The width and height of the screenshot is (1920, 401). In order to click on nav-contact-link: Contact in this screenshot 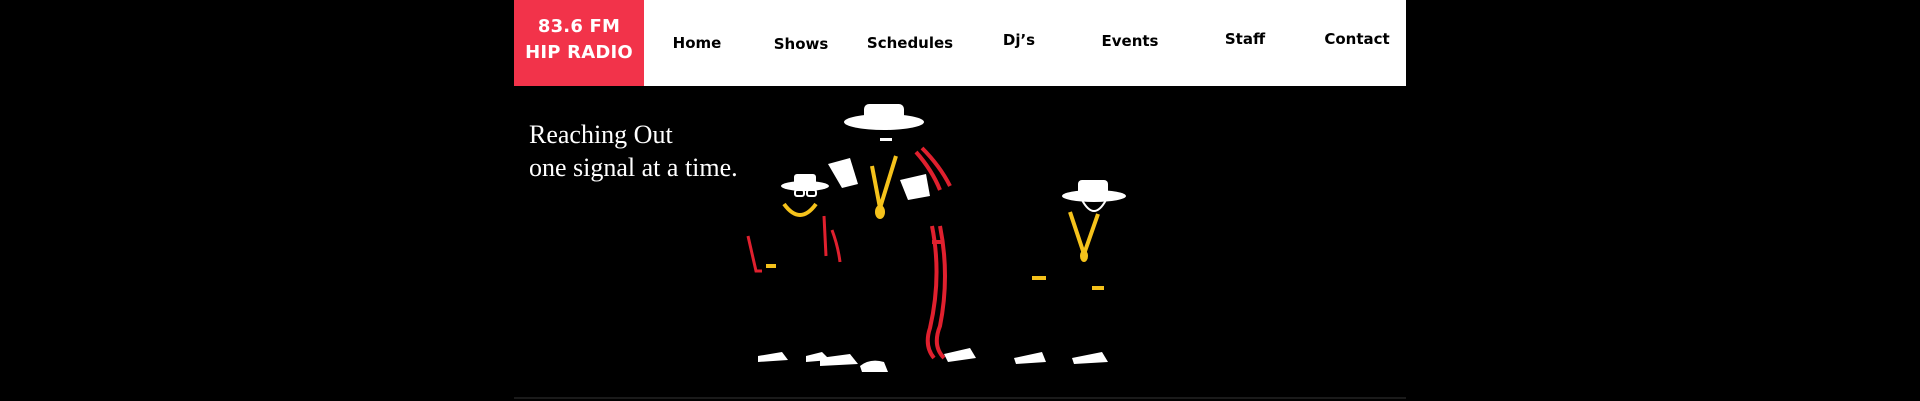, I will do `click(1356, 39)`.